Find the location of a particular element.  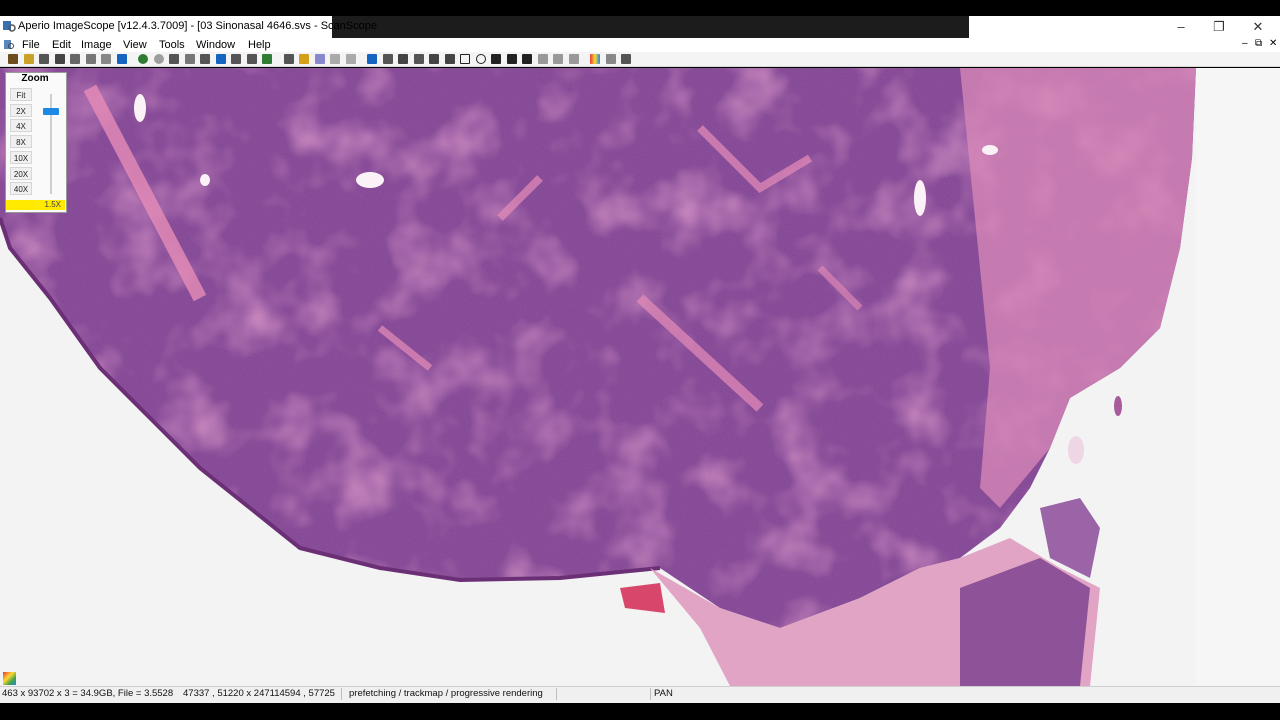

info-icon is located at coordinates (121, 59).